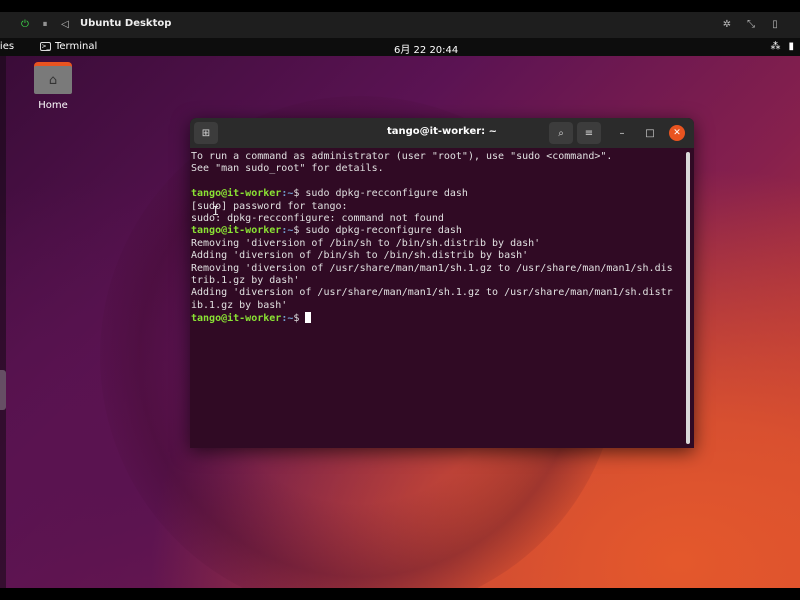  Describe the element at coordinates (76, 46) in the screenshot. I see `app-menu-label: Terminal` at that location.